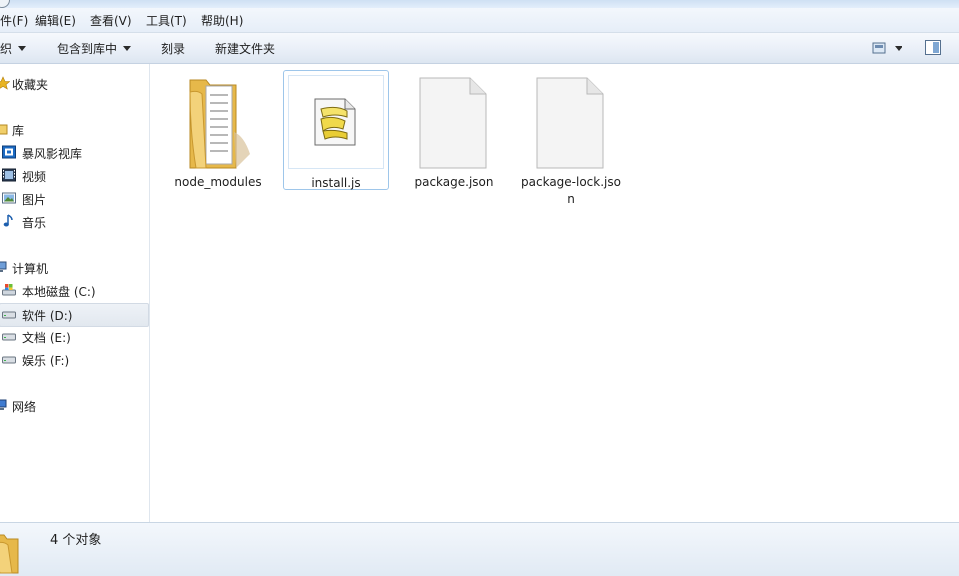 The width and height of the screenshot is (959, 576). What do you see at coordinates (218, 182) in the screenshot?
I see `file-name: node_modules` at bounding box center [218, 182].